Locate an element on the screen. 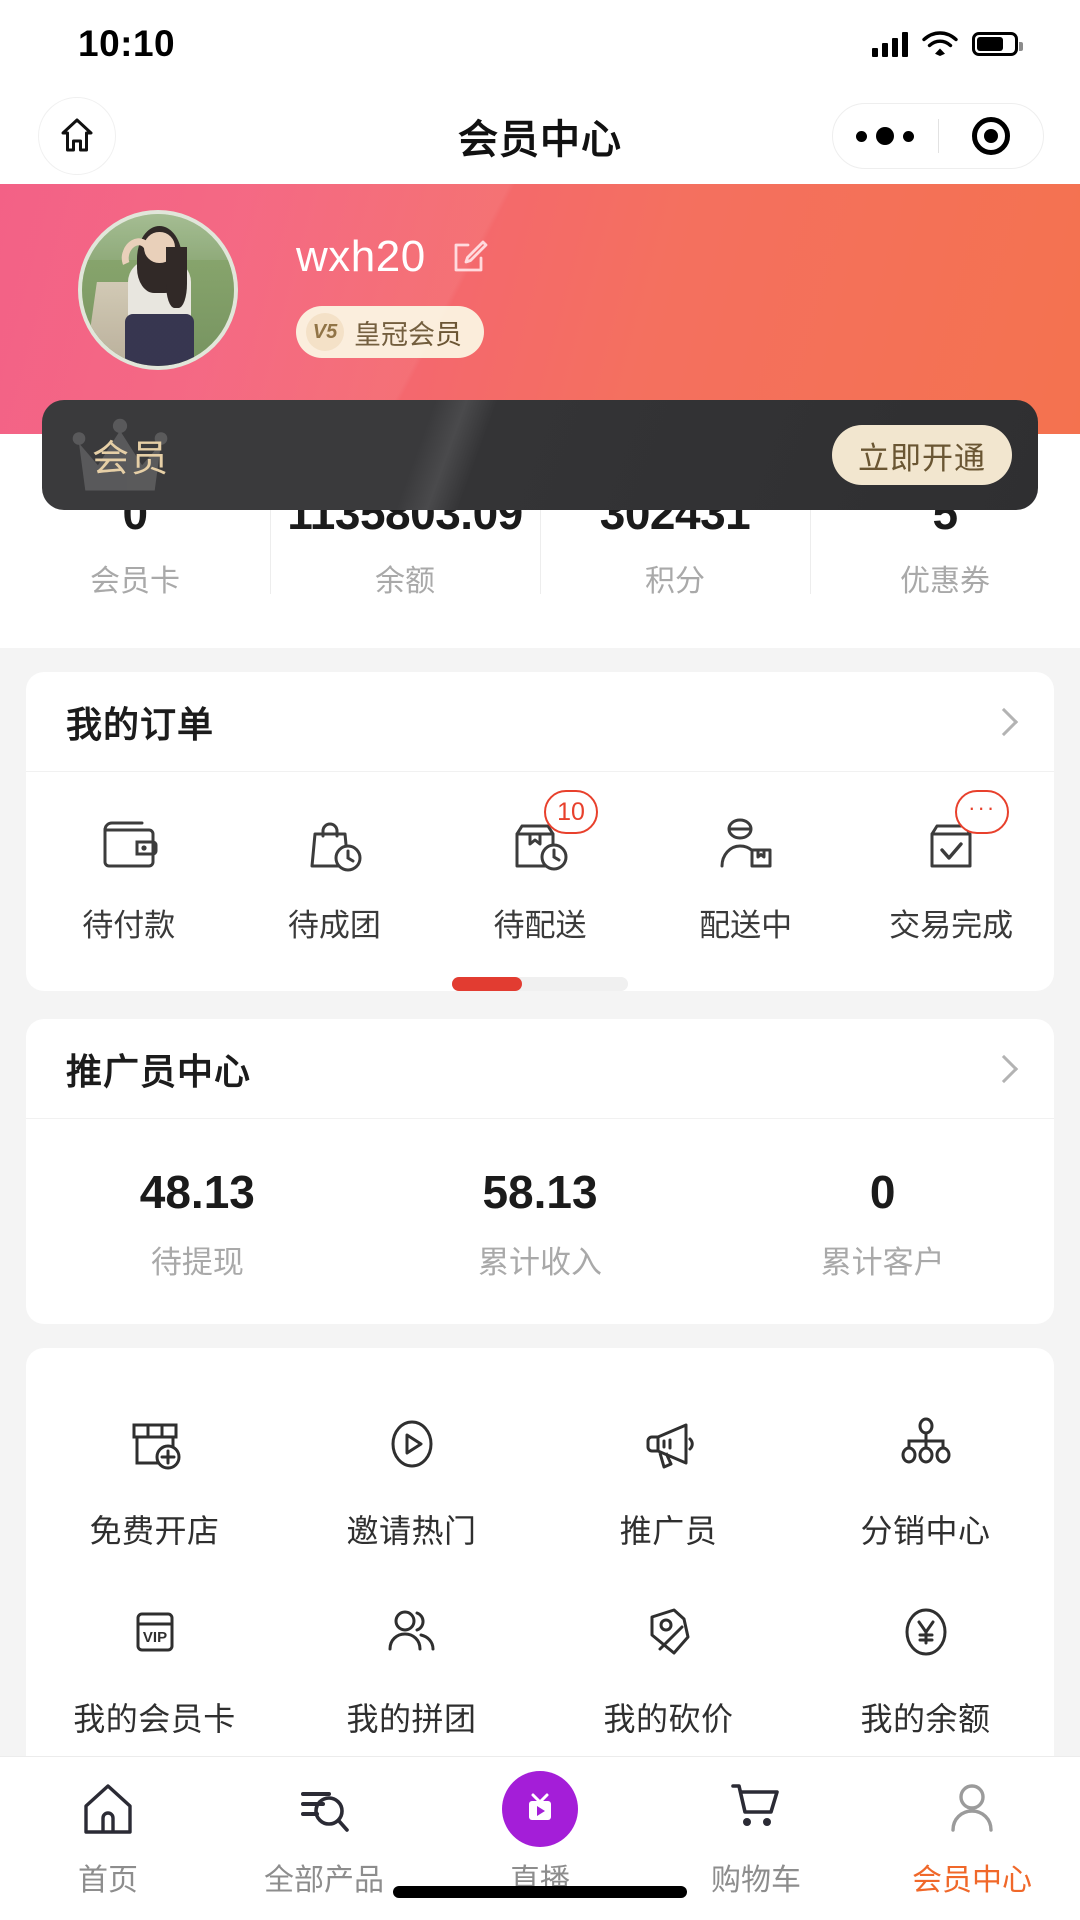 The width and height of the screenshot is (1080, 1920). status-bar-time: 10:10 is located at coordinates (127, 43).